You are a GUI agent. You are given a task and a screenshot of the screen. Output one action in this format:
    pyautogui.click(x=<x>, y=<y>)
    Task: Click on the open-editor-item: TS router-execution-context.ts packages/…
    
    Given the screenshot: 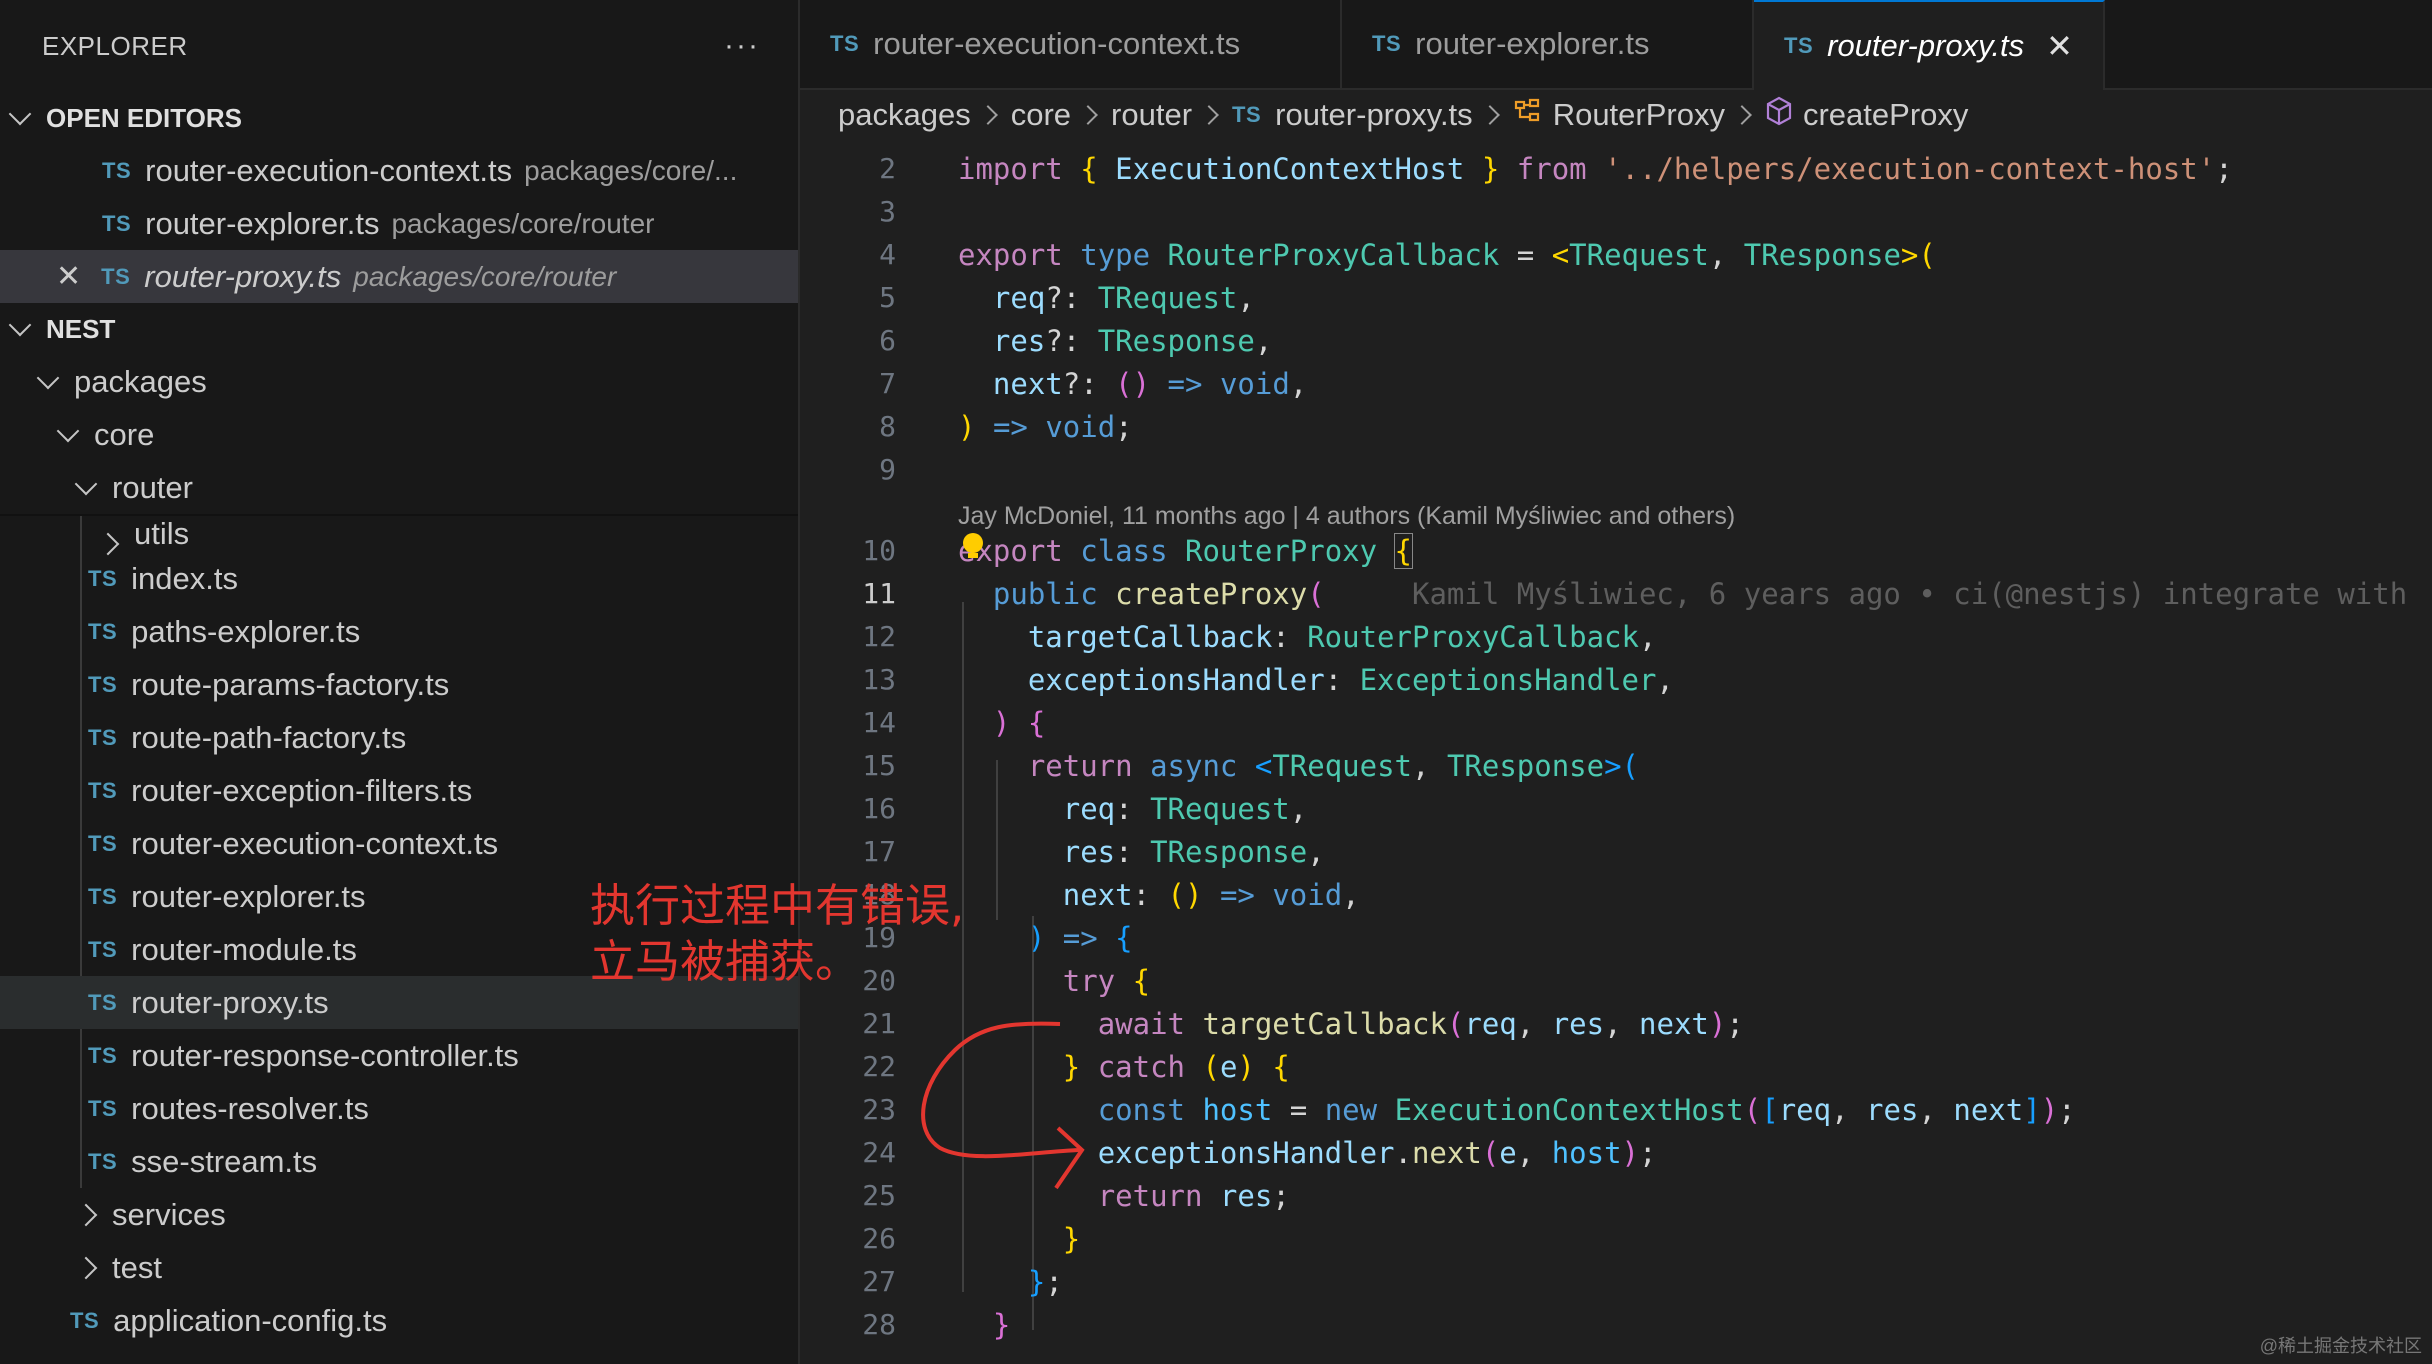 What is the action you would take?
    pyautogui.click(x=399, y=170)
    